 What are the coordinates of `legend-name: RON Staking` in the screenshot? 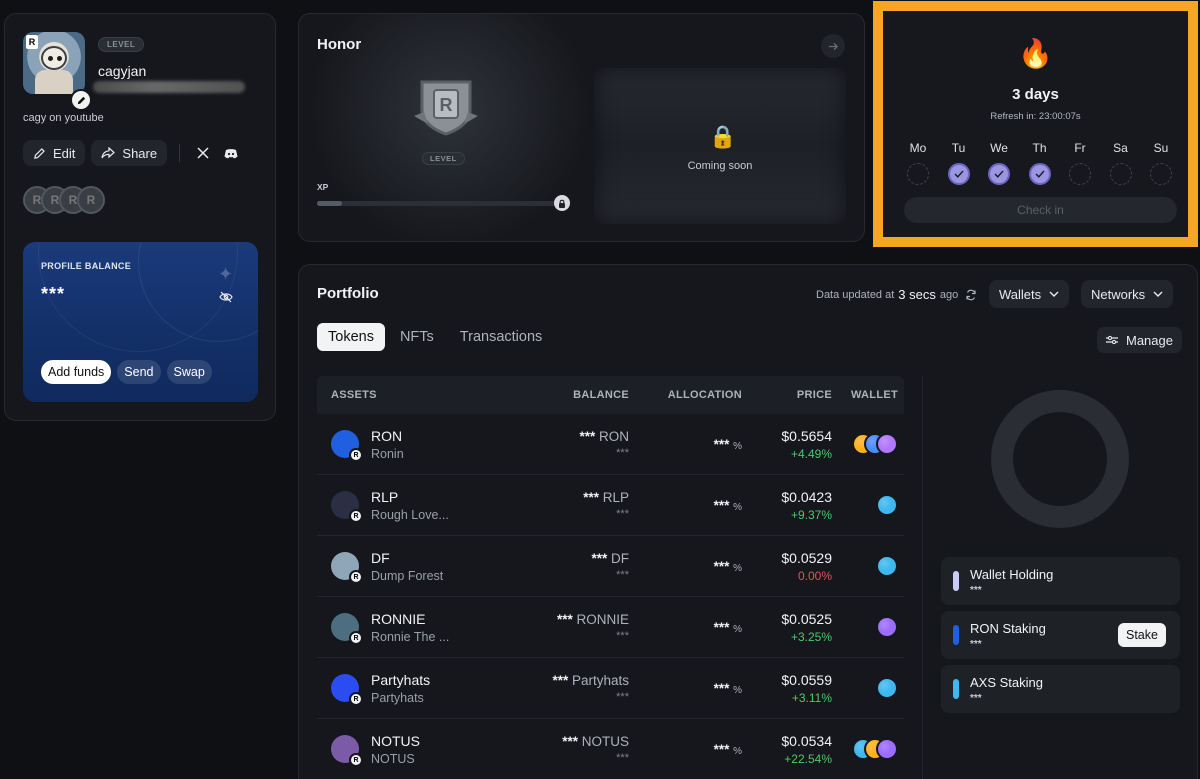 It's located at (1008, 628).